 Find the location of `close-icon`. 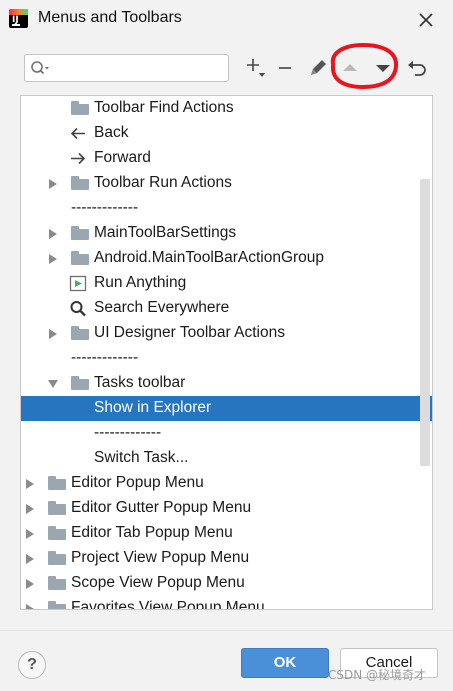

close-icon is located at coordinates (426, 20).